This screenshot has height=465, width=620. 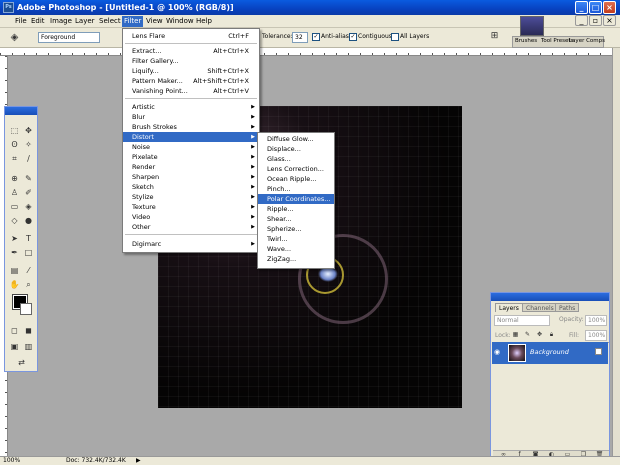 I want to click on quick-mask-icon: ◼, so click(x=28, y=330).